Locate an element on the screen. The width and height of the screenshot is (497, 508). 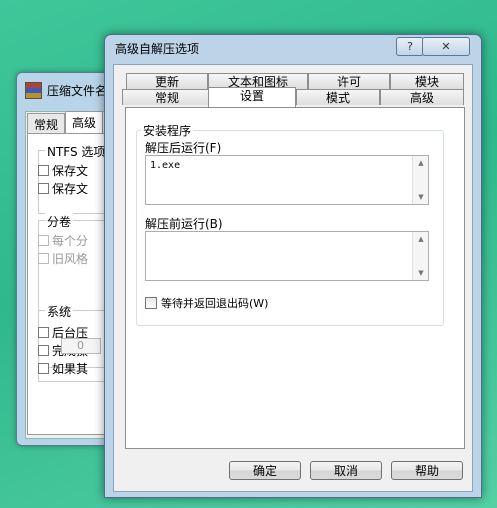
run-before-scrollbar: ▲ ▼ is located at coordinates (420, 256).